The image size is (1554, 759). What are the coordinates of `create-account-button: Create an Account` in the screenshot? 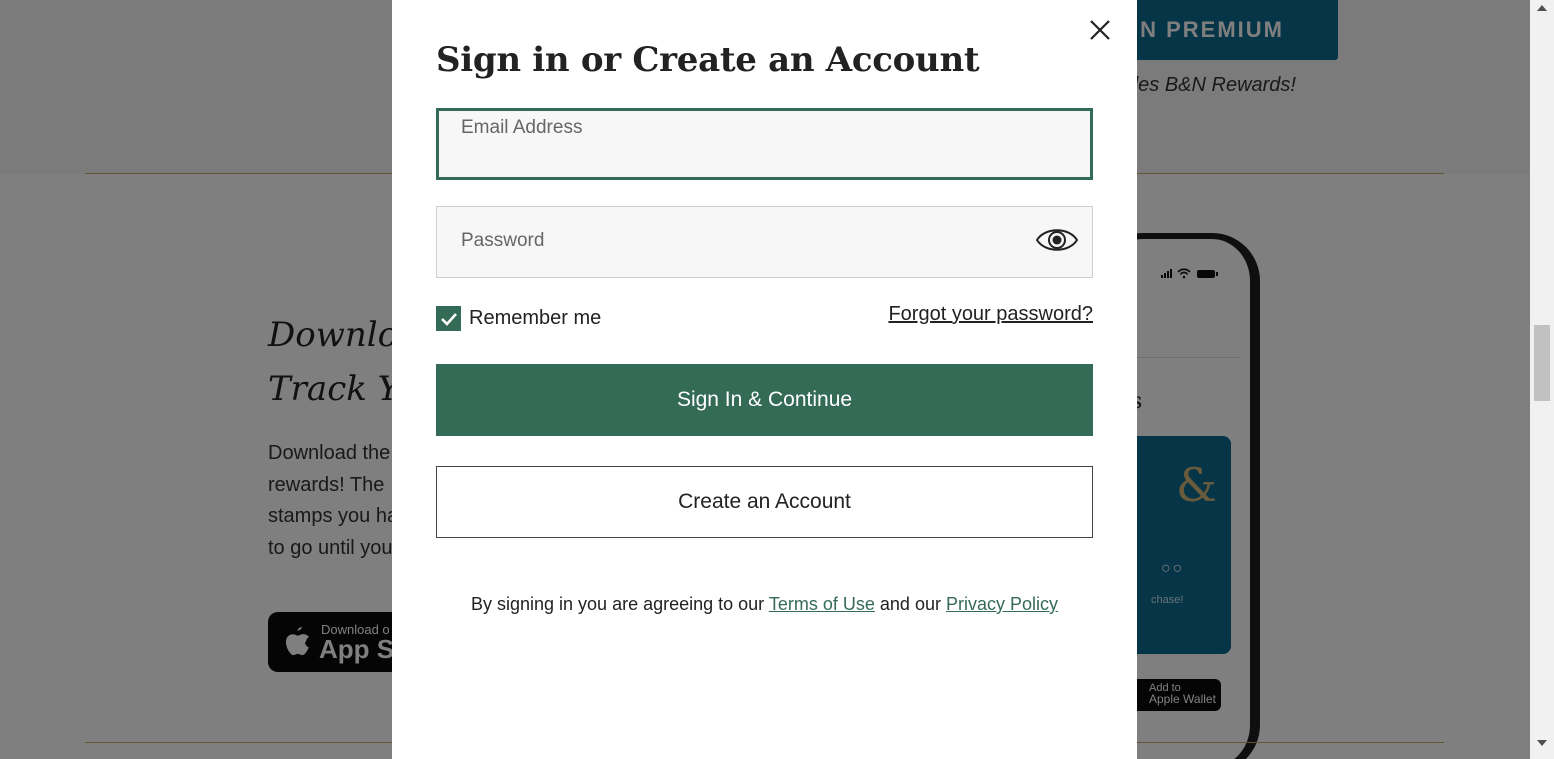 It's located at (764, 502).